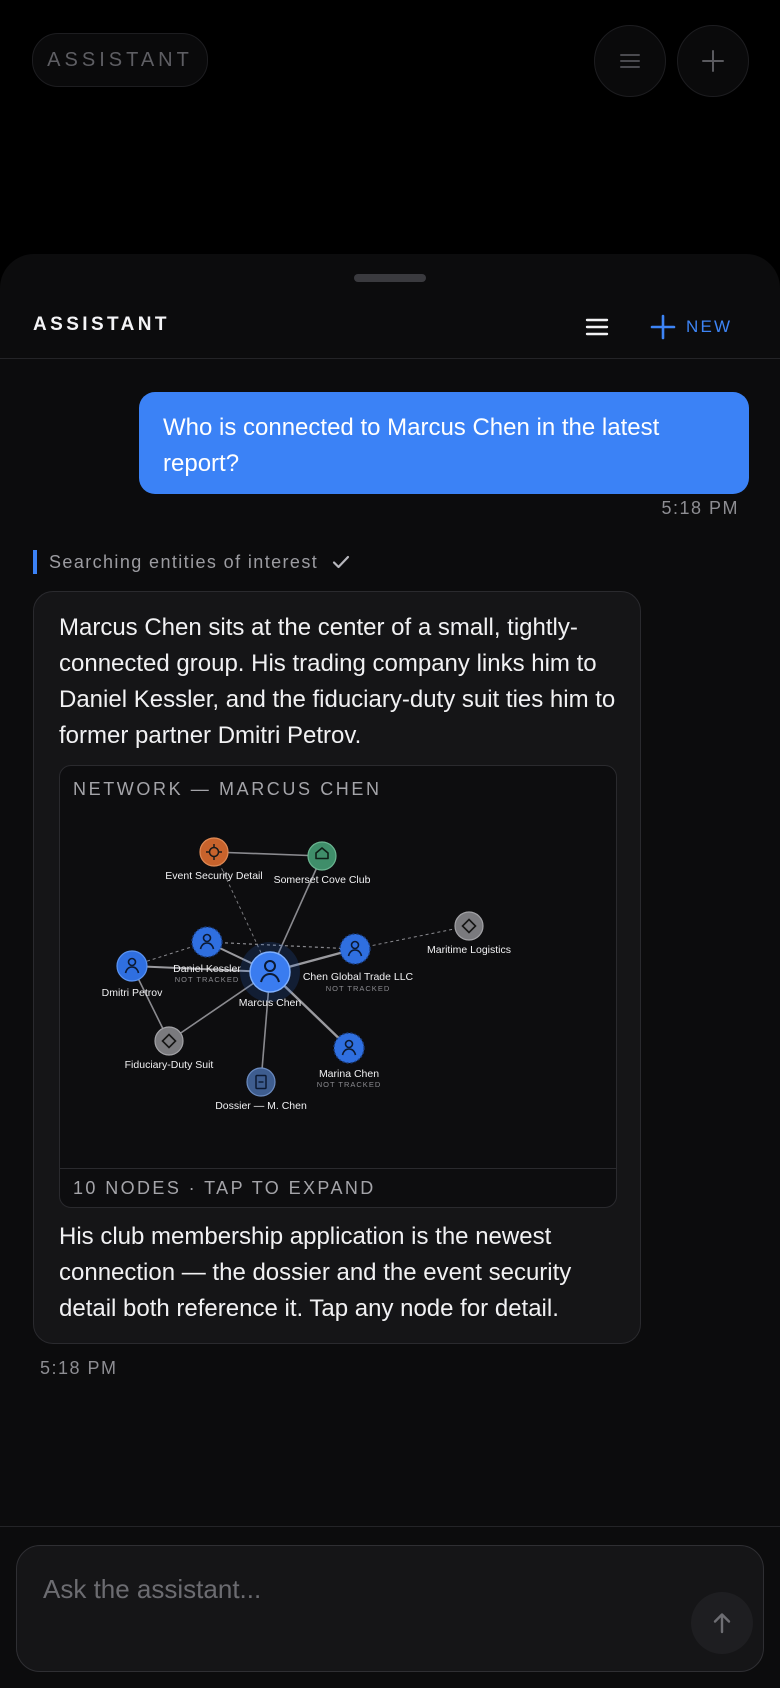 The image size is (780, 1688). I want to click on new-button-label: NEW, so click(709, 326).